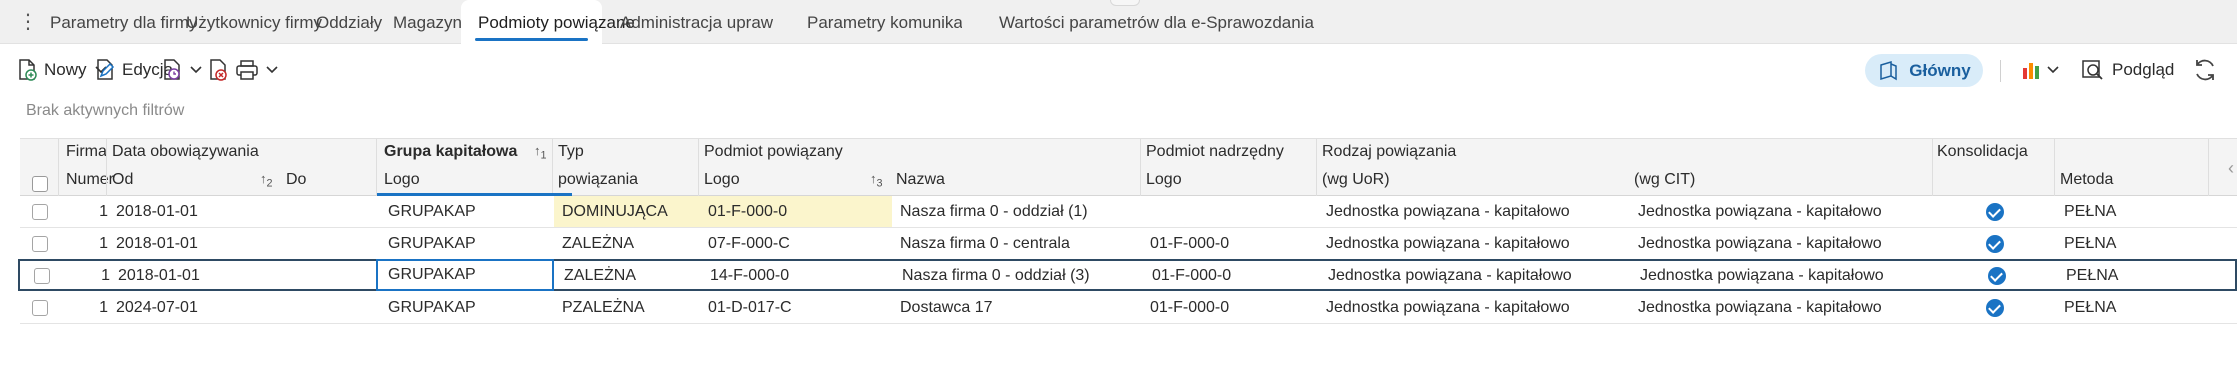 The image size is (2237, 378). I want to click on printer-icon, so click(247, 70).